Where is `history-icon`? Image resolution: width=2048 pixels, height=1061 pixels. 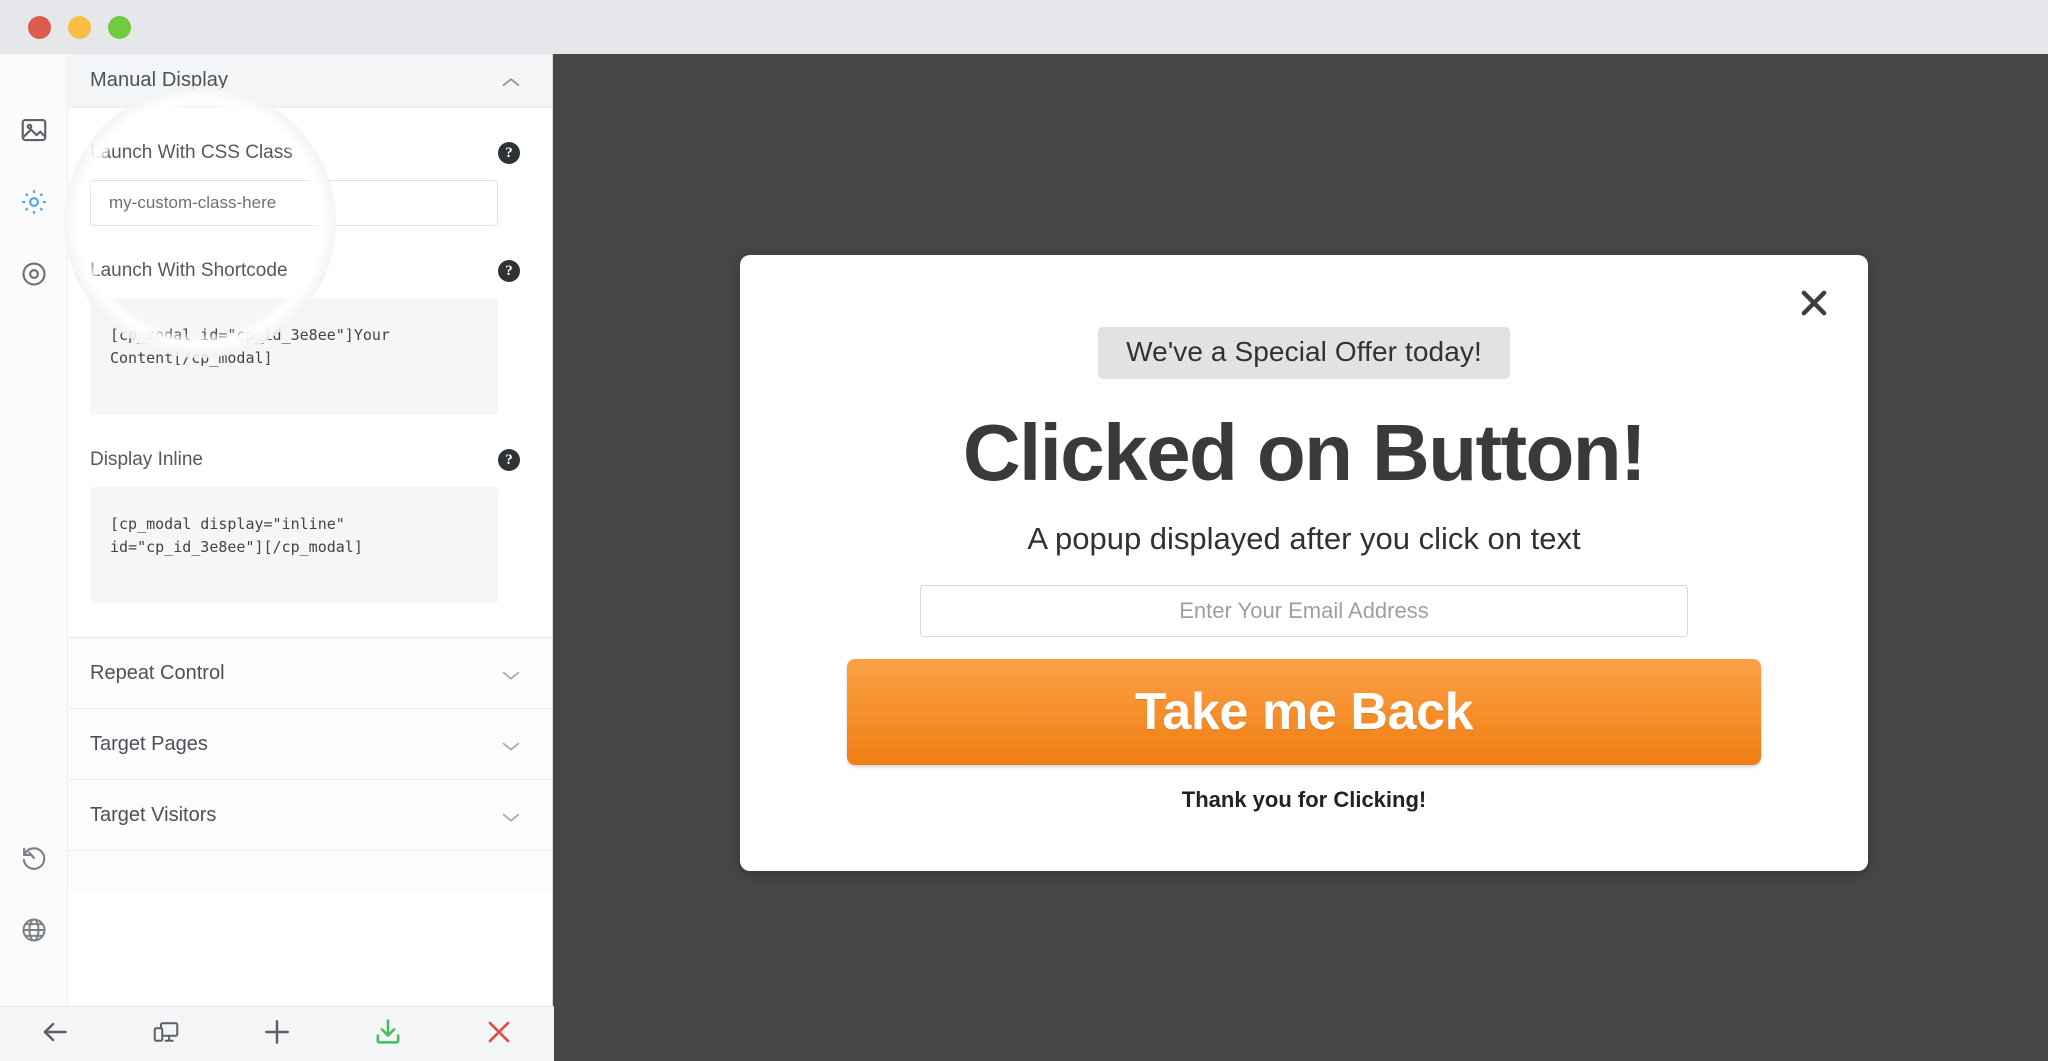
history-icon is located at coordinates (34, 858).